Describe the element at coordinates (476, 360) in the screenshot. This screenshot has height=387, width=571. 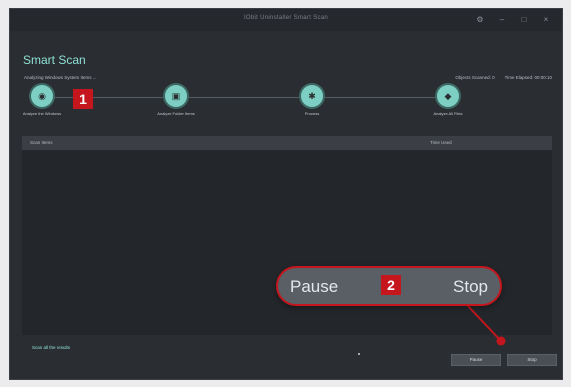
I see `pause-button: Pause` at that location.